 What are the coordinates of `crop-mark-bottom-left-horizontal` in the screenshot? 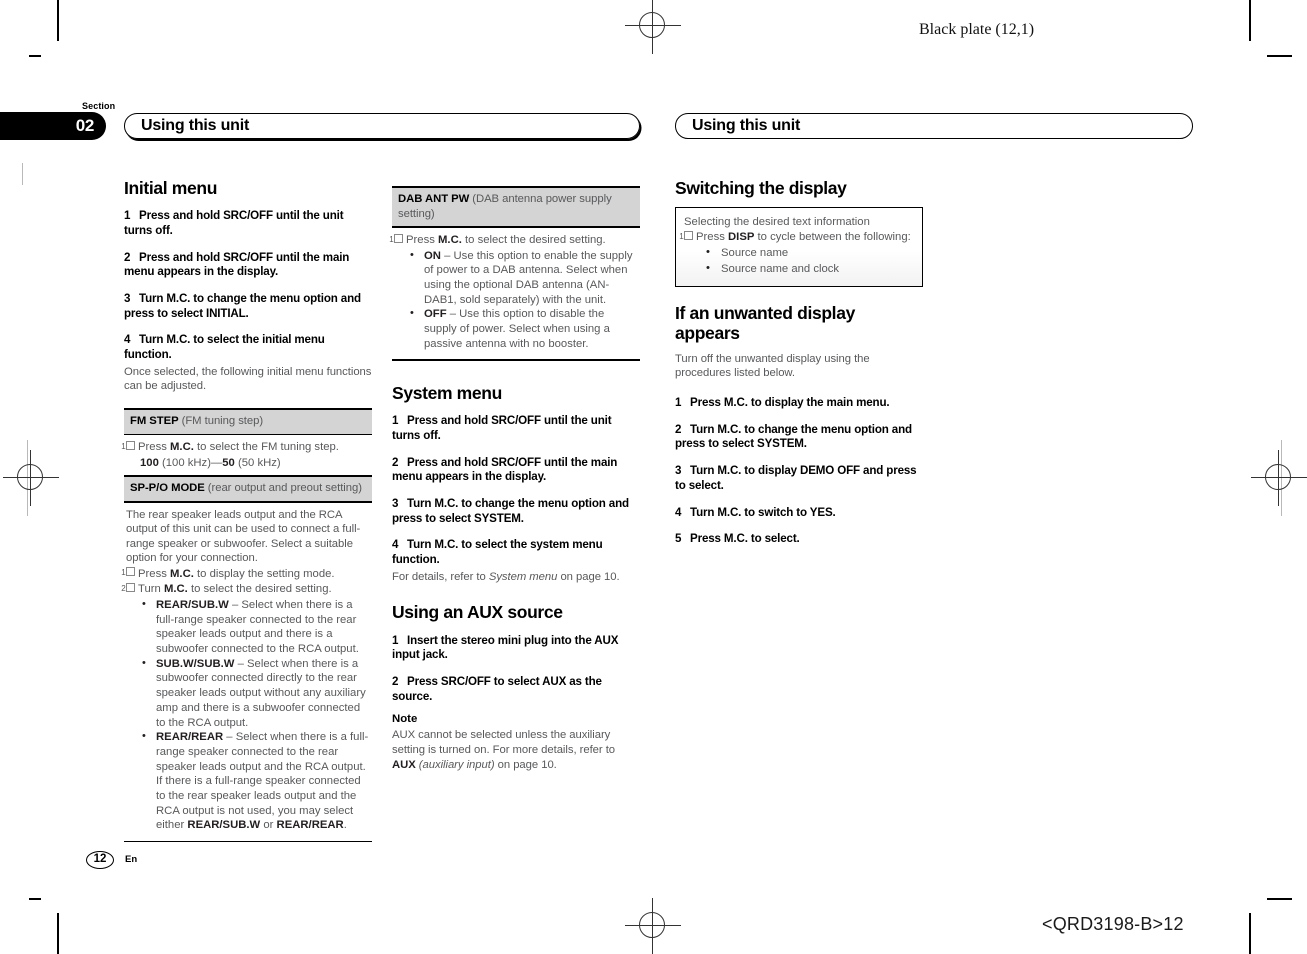 It's located at (35, 899).